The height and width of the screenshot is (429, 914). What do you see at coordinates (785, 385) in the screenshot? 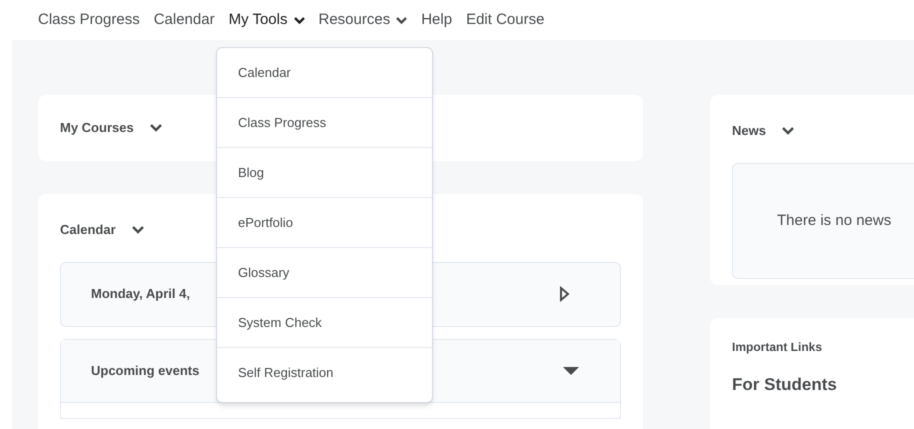
I see `section-heading: For Students` at bounding box center [785, 385].